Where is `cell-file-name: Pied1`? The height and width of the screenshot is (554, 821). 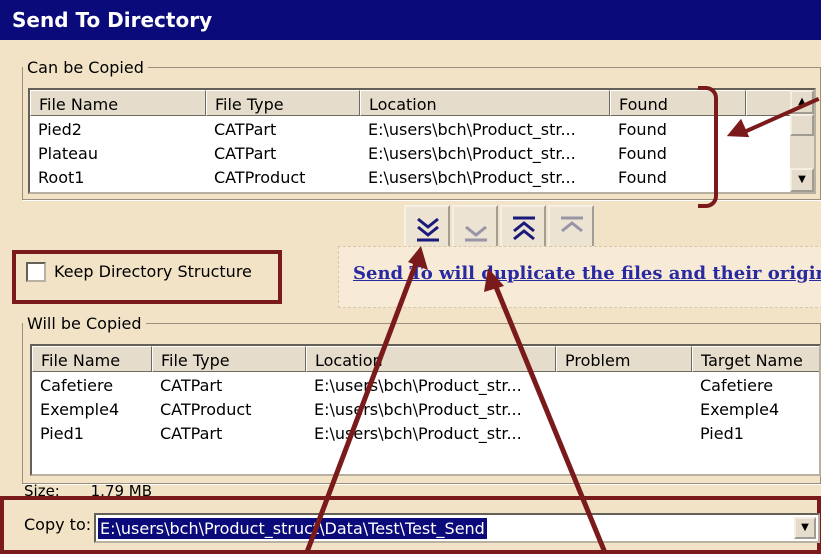 cell-file-name: Pied1 is located at coordinates (62, 433).